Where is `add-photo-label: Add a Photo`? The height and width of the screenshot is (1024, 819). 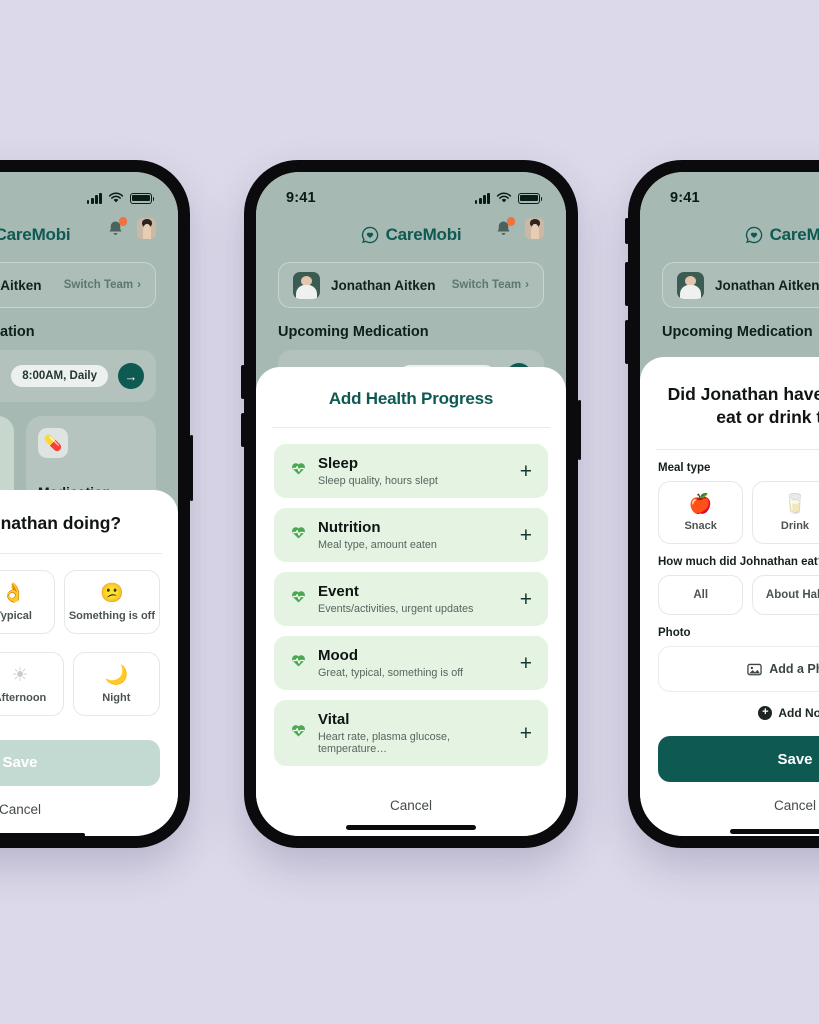 add-photo-label: Add a Photo is located at coordinates (794, 669).